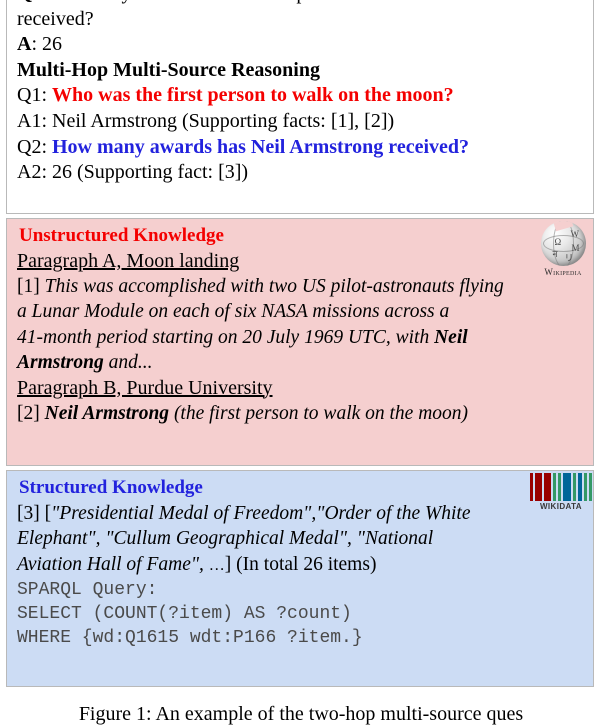 Image resolution: width=602 pixels, height=726 pixels. Describe the element at coordinates (319, 413) in the screenshot. I see `fact2-rest: (the first person to walk on the moon)` at that location.